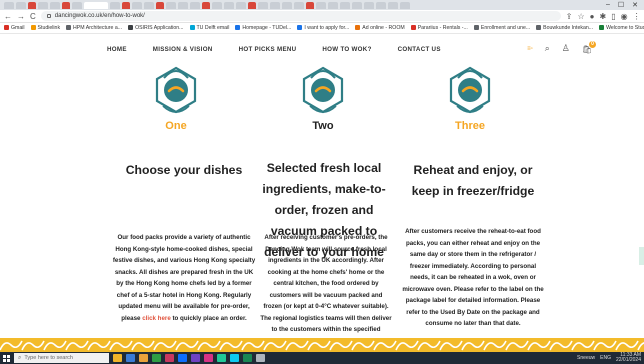 Image resolution: width=644 pixels, height=364 pixels. What do you see at coordinates (14, 28) in the screenshot?
I see `bookmark-item: Gmail` at bounding box center [14, 28].